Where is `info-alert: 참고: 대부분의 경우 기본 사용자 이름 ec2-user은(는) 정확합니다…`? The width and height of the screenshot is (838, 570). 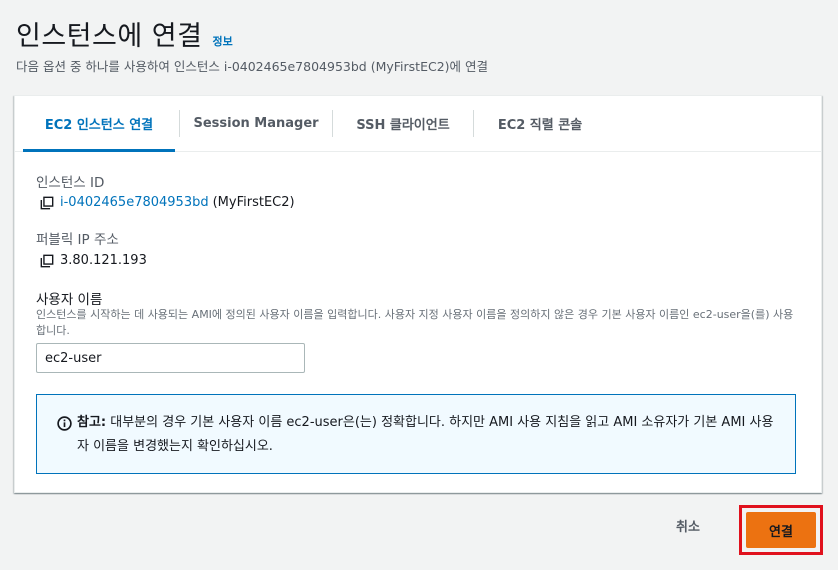 info-alert: 참고: 대부분의 경우 기본 사용자 이름 ec2-user은(는) 정확합니다… is located at coordinates (416, 434).